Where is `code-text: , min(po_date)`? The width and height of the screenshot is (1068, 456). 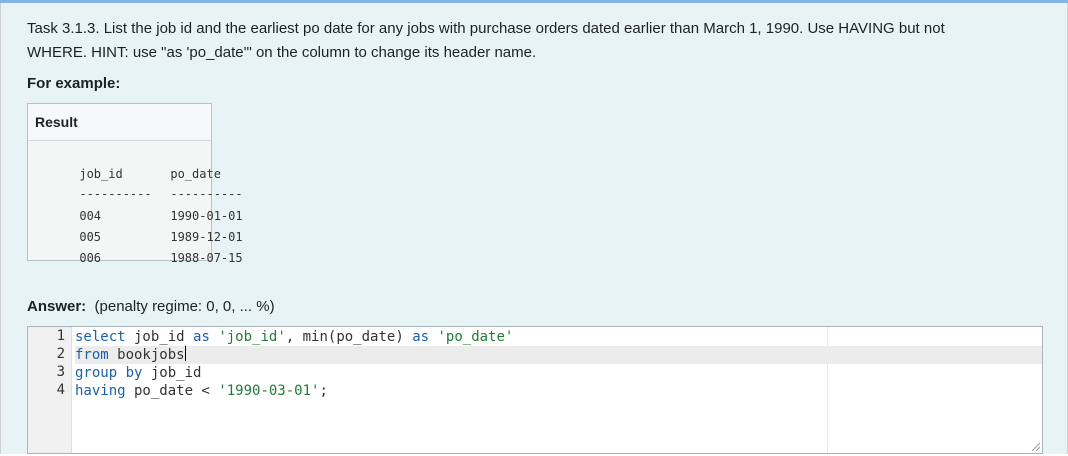 code-text: , min(po_date) is located at coordinates (349, 337).